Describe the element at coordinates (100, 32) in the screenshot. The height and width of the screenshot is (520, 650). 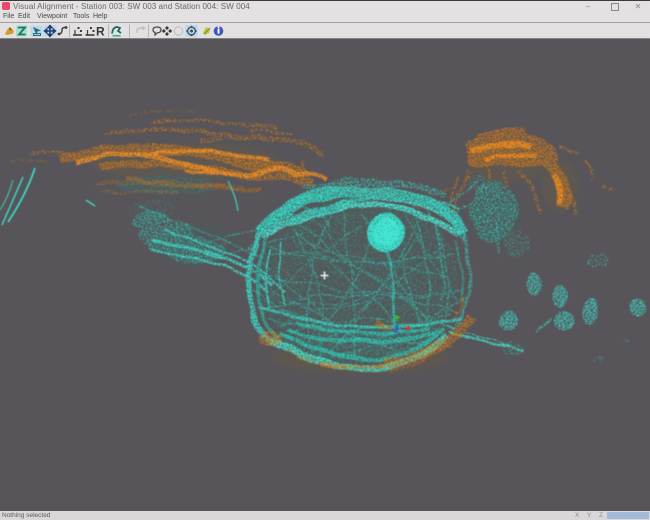
I see `svg-text: R` at that location.